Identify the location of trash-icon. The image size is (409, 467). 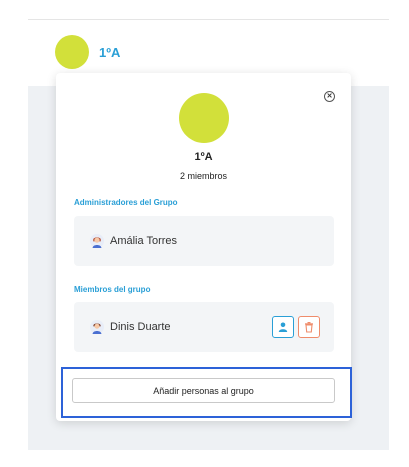
(309, 327).